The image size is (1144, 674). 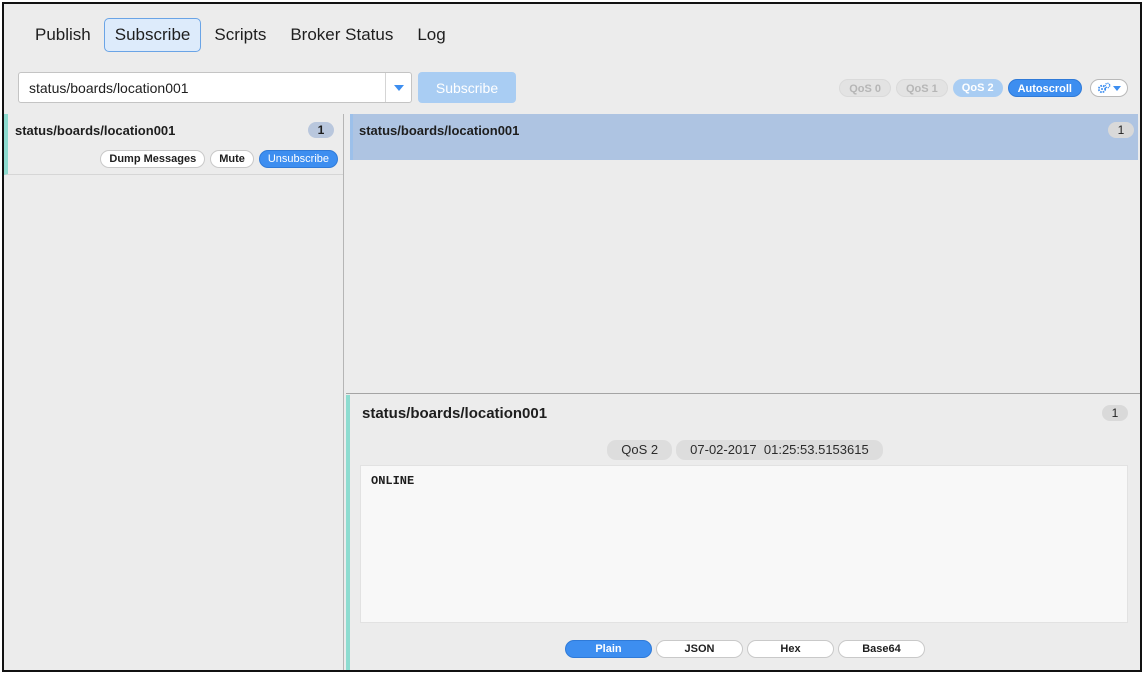 I want to click on detail-count-badge: 1, so click(x=1115, y=413).